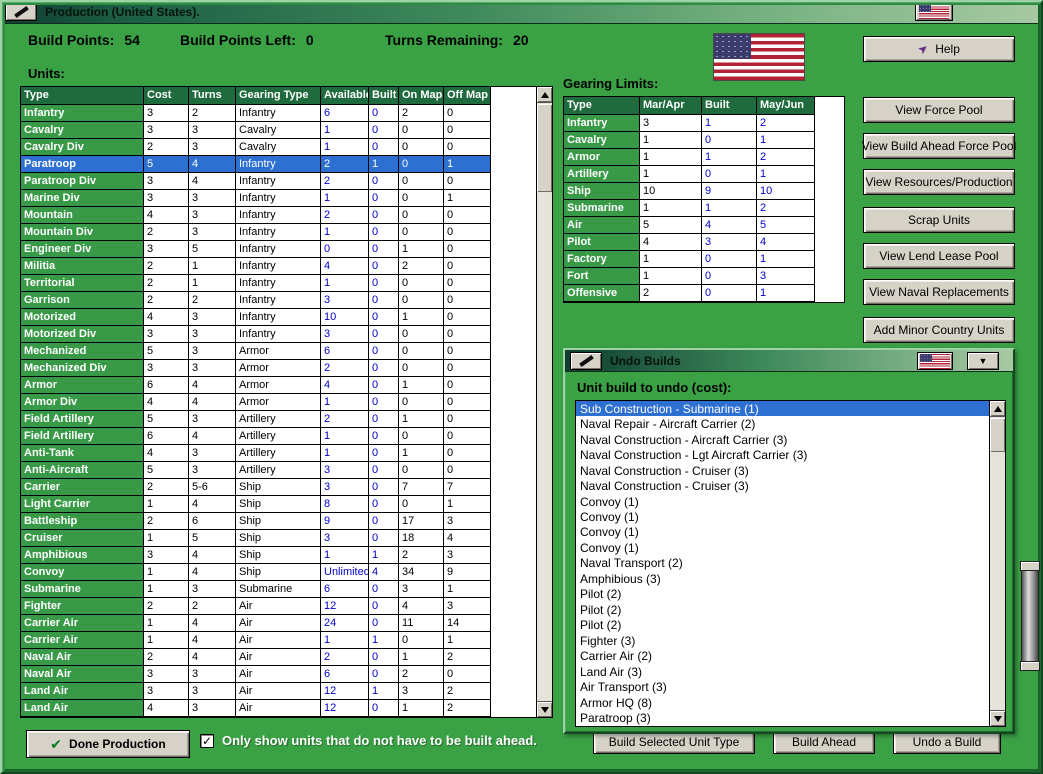  Describe the element at coordinates (286, 232) in the screenshot. I see `units-row: Mountain Div 2 3 Infantry 1 0 0 0` at that location.